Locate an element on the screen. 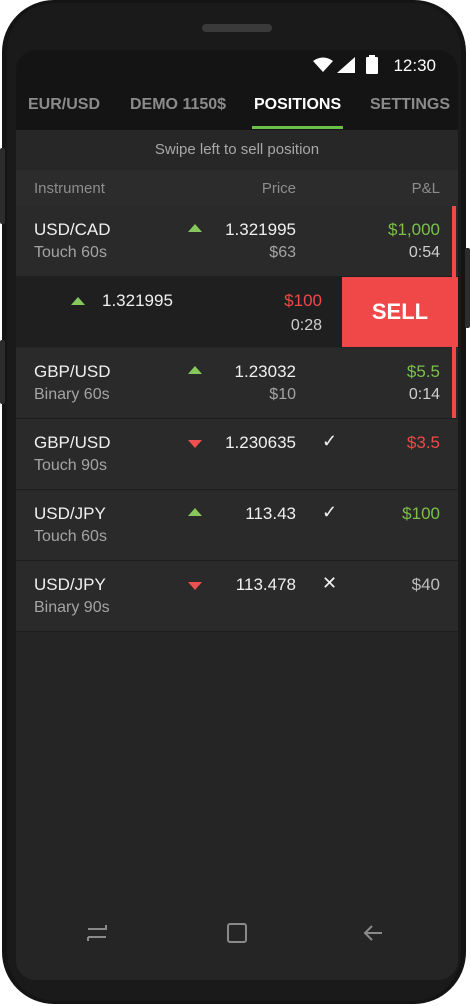  tab-demo-account: DEMO 1150$ is located at coordinates (178, 105).